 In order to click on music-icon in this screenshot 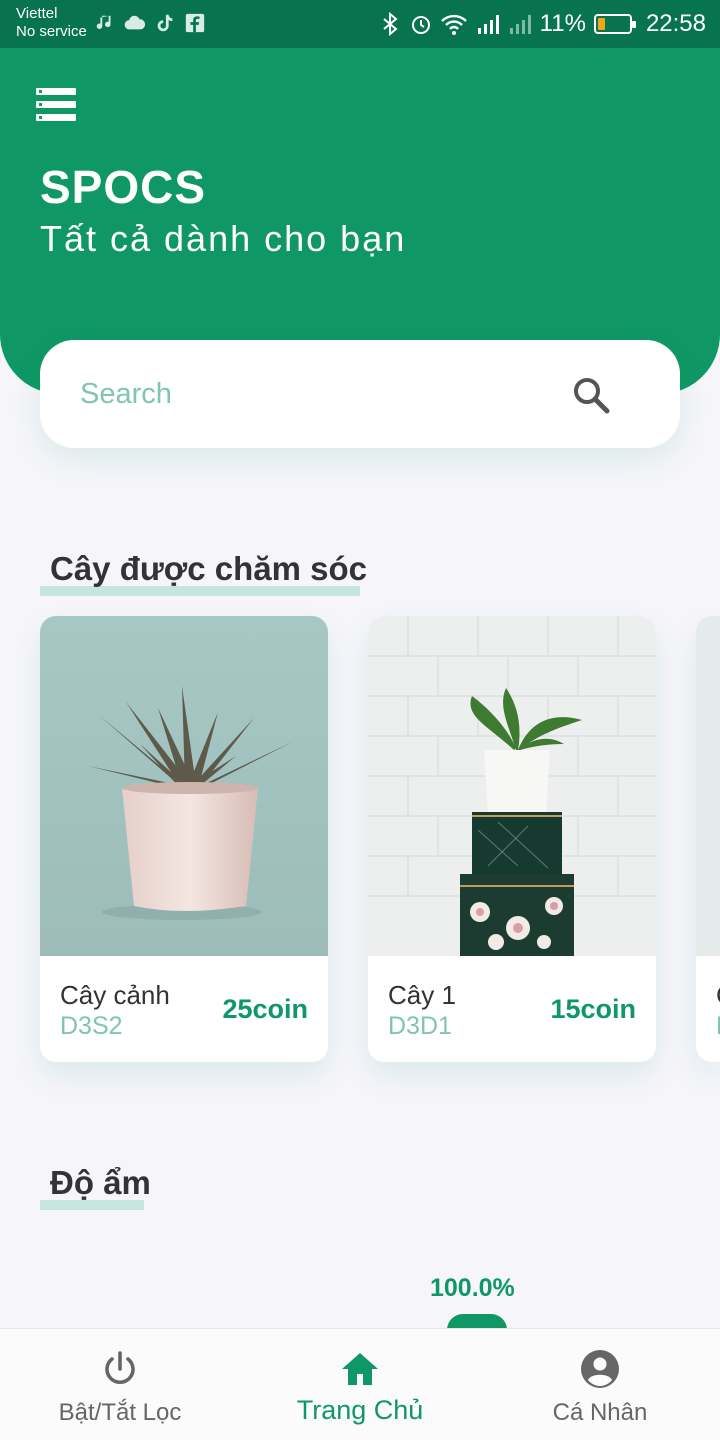, I will do `click(103, 22)`.